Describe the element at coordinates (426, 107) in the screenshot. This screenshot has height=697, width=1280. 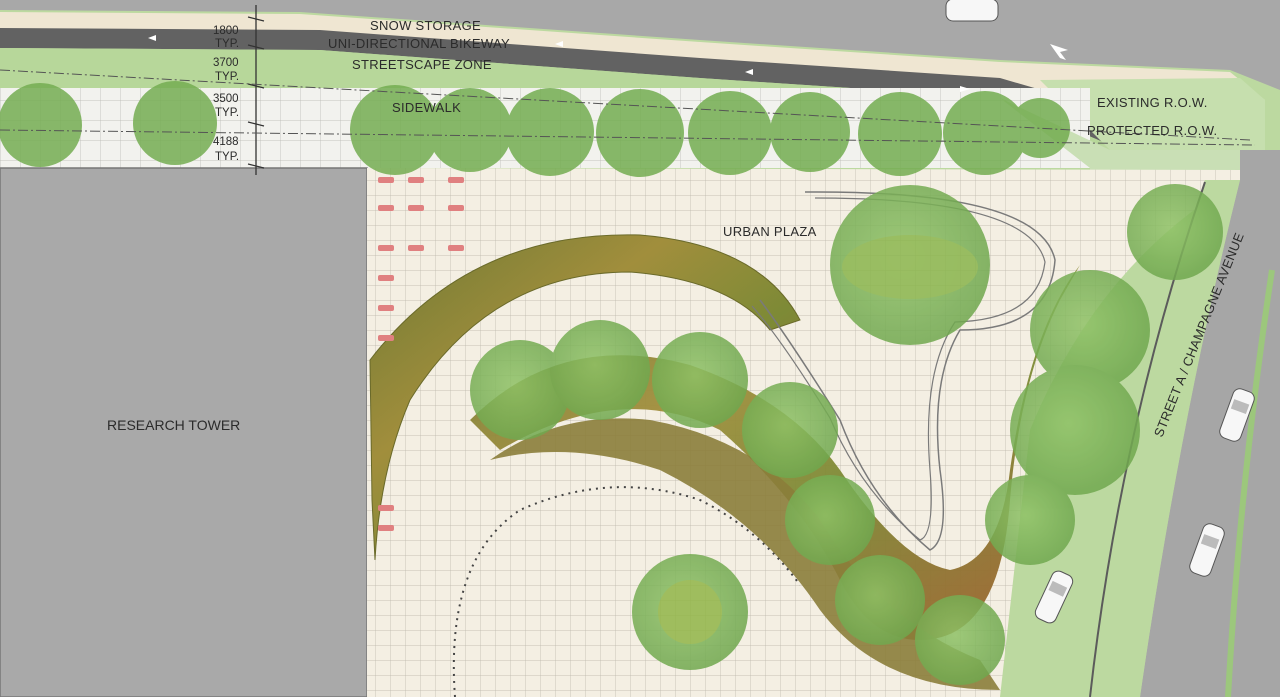
I see `label-sidewalk: SIDEWALK` at that location.